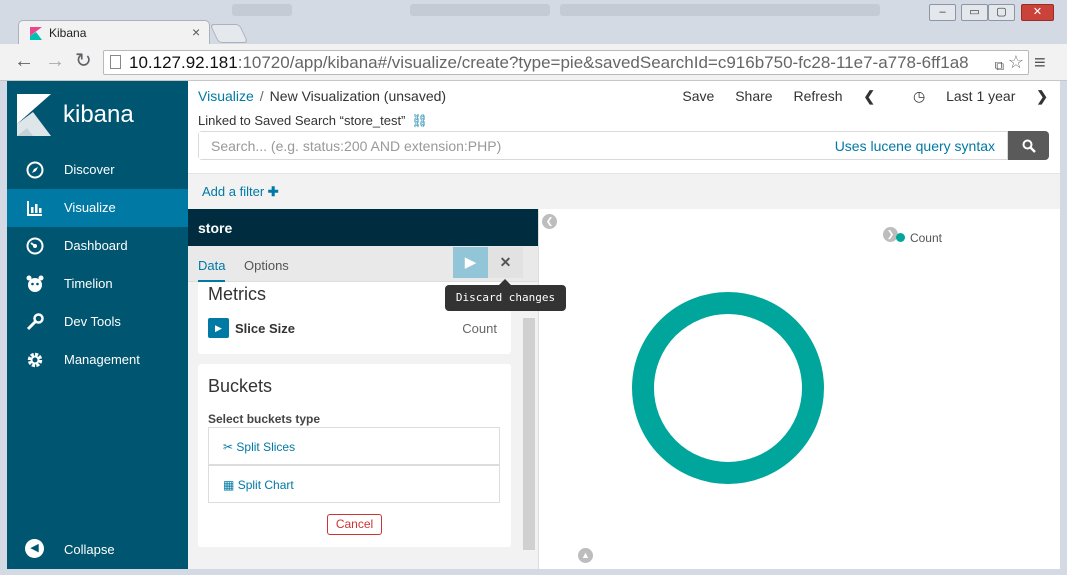 Image resolution: width=1067 pixels, height=575 pixels. Describe the element at coordinates (226, 96) in the screenshot. I see `breadcrumb-visualize-link: Visualize` at that location.